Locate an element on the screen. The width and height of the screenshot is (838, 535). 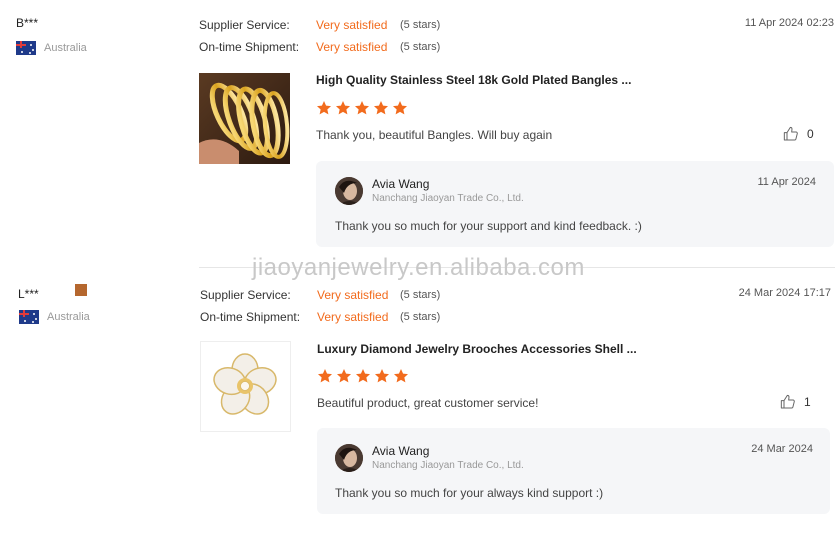
reply-date: 24 Mar 2024 is located at coordinates (782, 449).